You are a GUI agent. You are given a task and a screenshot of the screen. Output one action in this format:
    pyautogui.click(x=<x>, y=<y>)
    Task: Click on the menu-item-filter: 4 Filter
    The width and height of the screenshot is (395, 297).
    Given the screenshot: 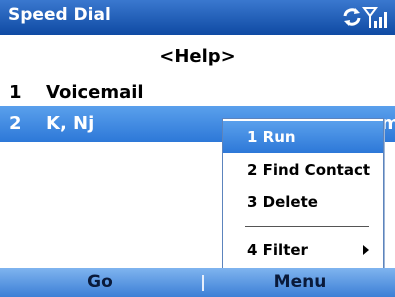 What is the action you would take?
    pyautogui.click(x=303, y=250)
    